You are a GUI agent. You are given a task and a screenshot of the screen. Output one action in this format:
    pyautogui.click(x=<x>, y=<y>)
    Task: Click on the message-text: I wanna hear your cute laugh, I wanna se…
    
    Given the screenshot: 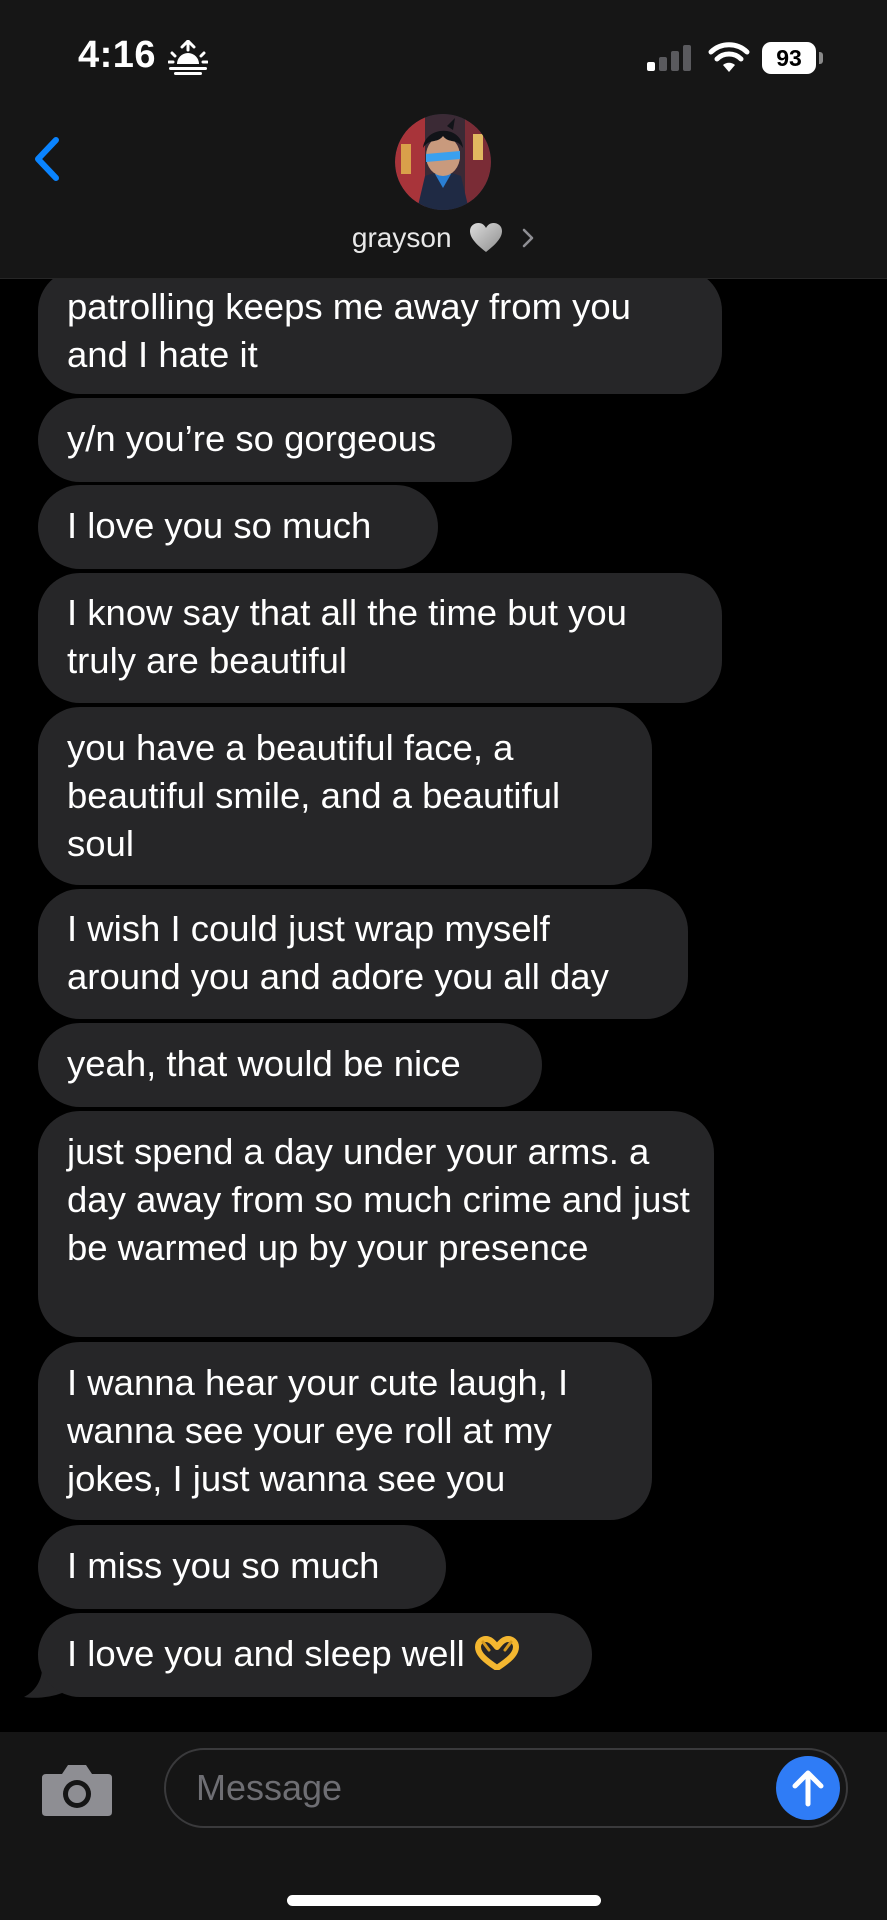 What is the action you would take?
    pyautogui.click(x=318, y=1430)
    